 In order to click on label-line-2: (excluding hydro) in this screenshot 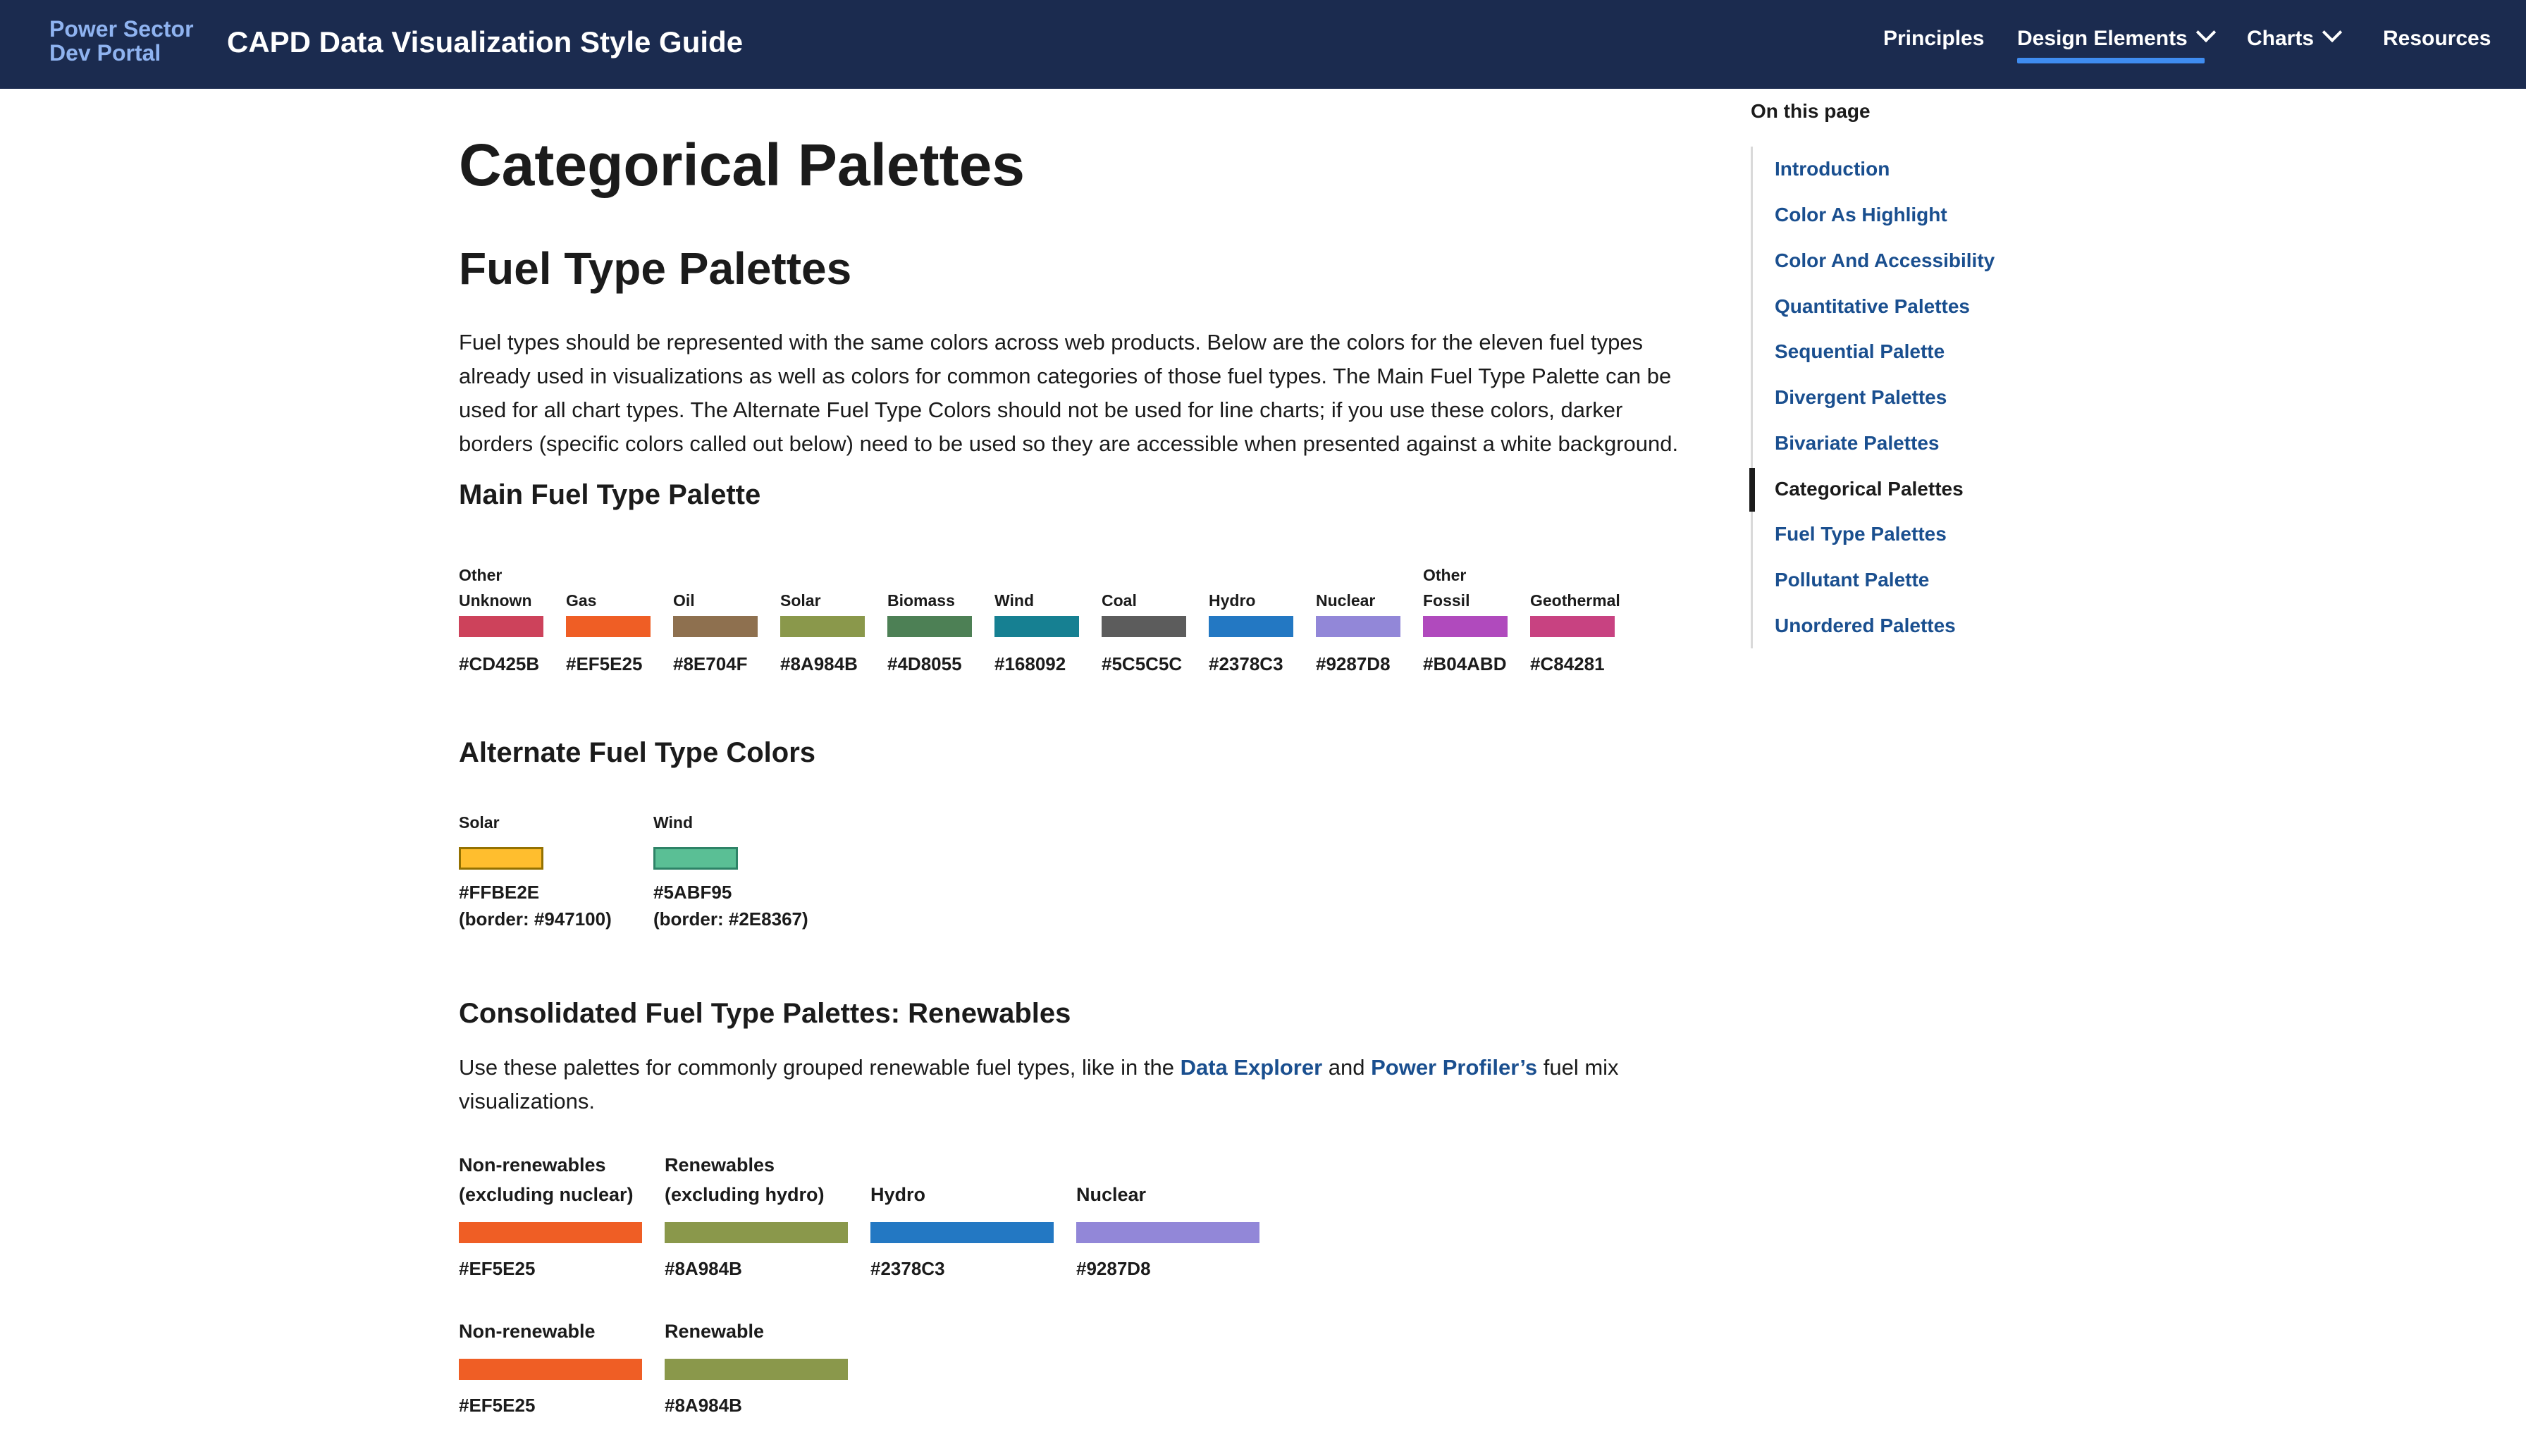, I will do `click(745, 1195)`.